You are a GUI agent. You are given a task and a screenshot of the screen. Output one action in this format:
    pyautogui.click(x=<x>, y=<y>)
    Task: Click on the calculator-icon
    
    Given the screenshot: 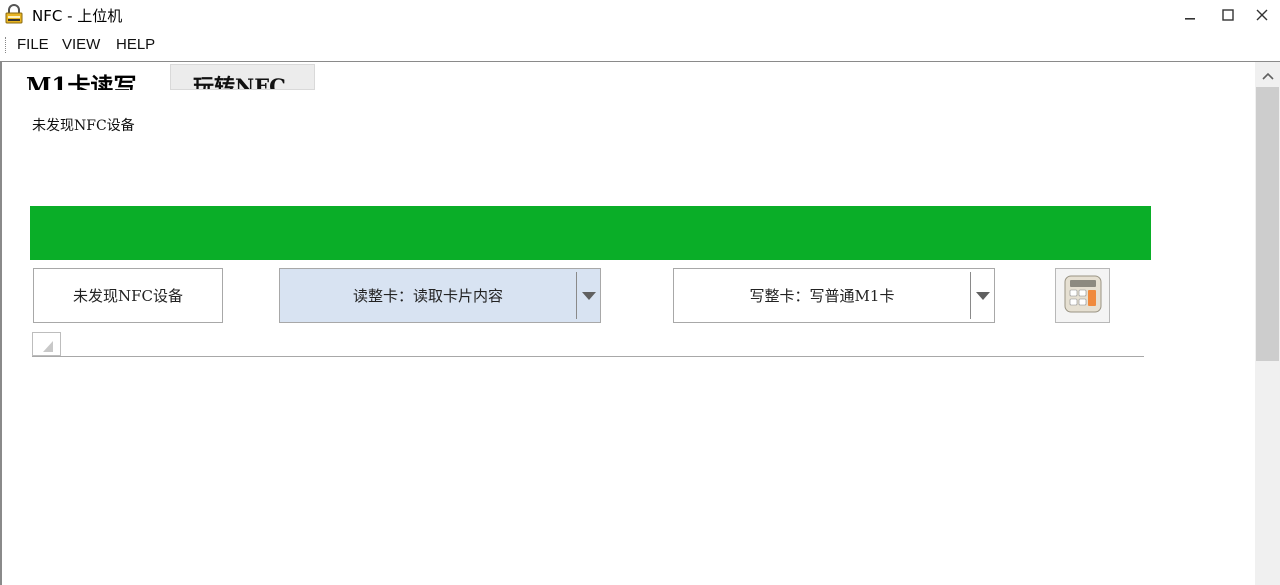 What is the action you would take?
    pyautogui.click(x=1083, y=296)
    